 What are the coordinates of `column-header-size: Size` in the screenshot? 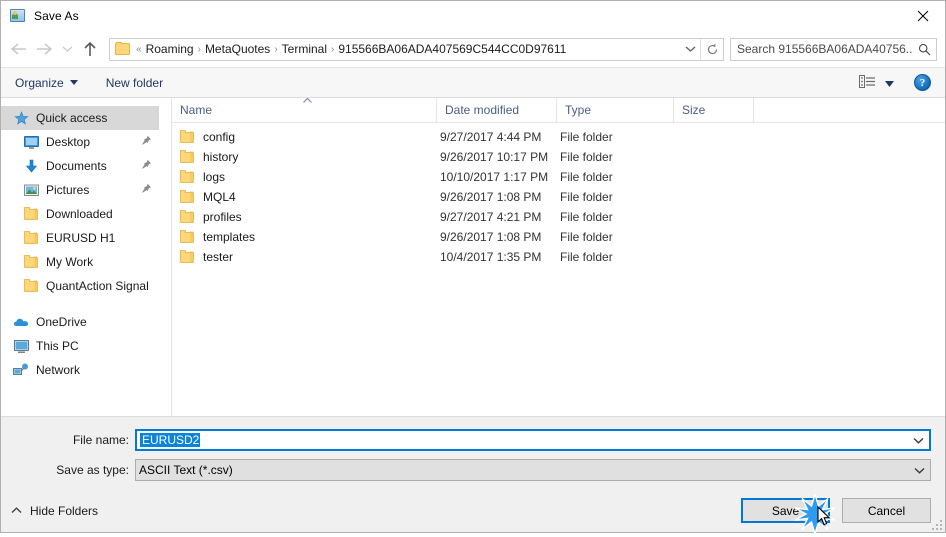 It's located at (714, 110).